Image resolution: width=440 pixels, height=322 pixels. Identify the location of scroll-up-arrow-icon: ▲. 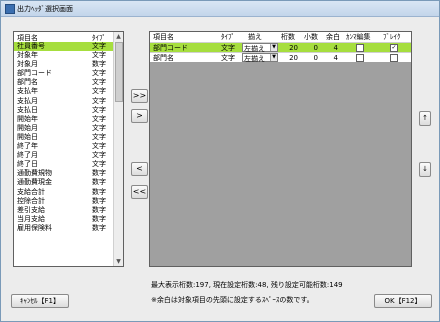
(118, 36).